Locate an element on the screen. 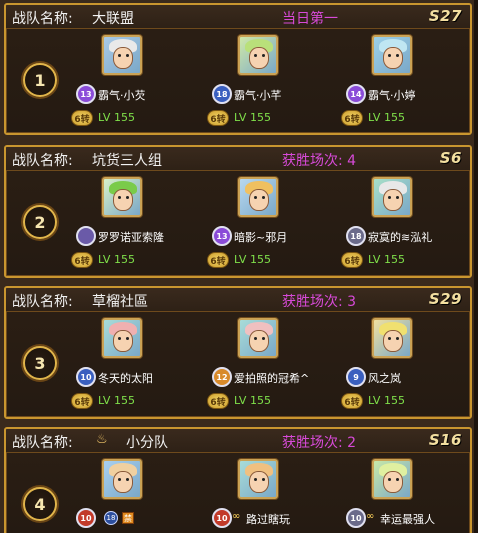 This screenshot has height=533, width=478. team-header: 战队名称: 坑货三人组 获胜场次: 4 S6 is located at coordinates (238, 159).